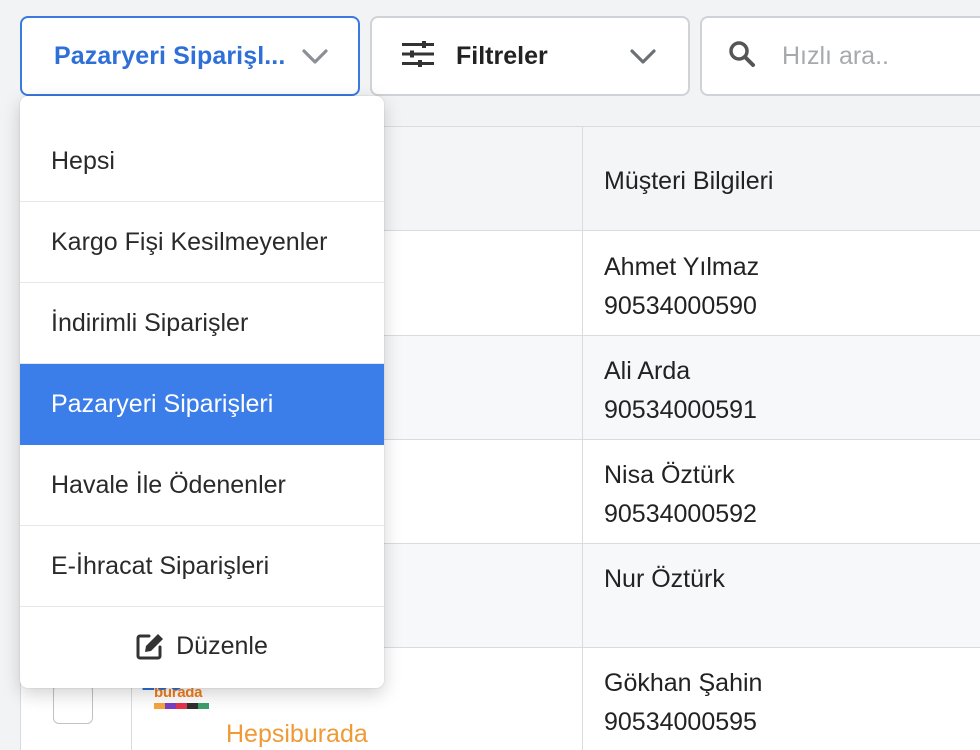 The image size is (980, 750). I want to click on row-select-checkbox, so click(73, 704).